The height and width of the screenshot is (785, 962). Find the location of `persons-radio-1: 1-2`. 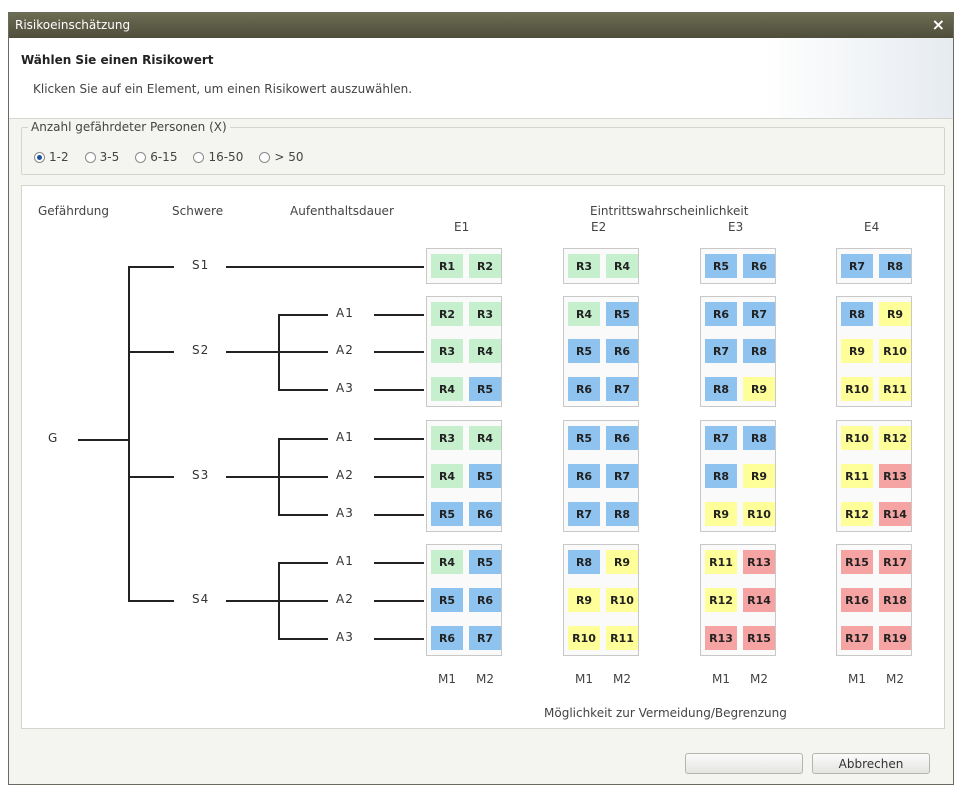

persons-radio-1: 1-2 is located at coordinates (51, 157).